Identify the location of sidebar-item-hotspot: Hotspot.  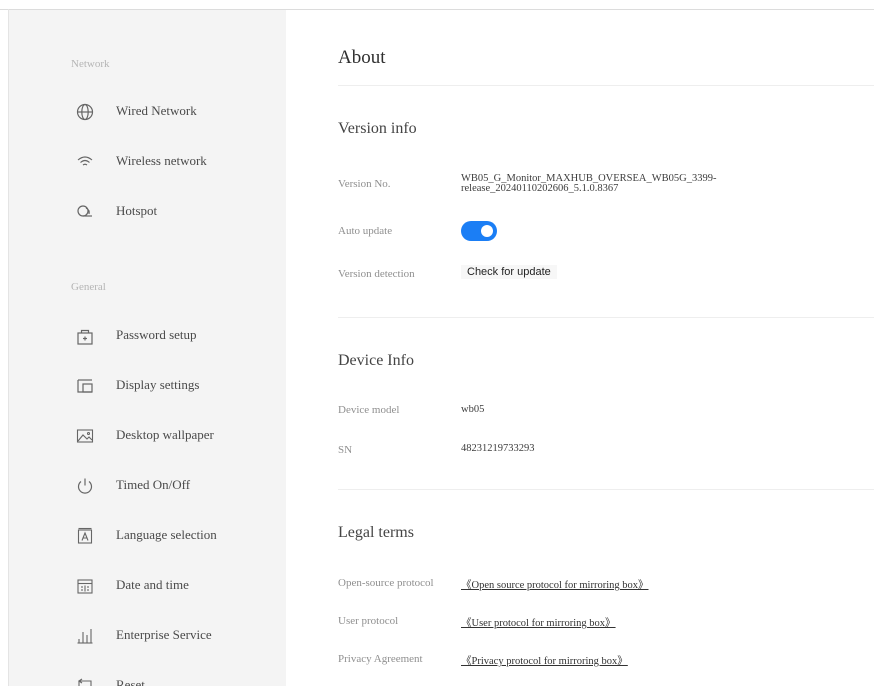
(147, 212).